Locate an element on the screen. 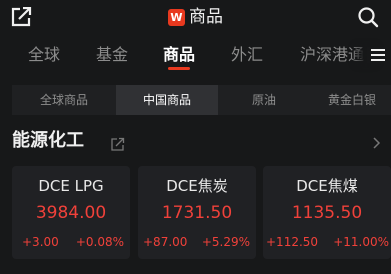 Image resolution: width=391 pixels, height=274 pixels. commodity-card-dce-lpg: DCE LPG 3984.00 +3.00 +0.08% is located at coordinates (71, 212).